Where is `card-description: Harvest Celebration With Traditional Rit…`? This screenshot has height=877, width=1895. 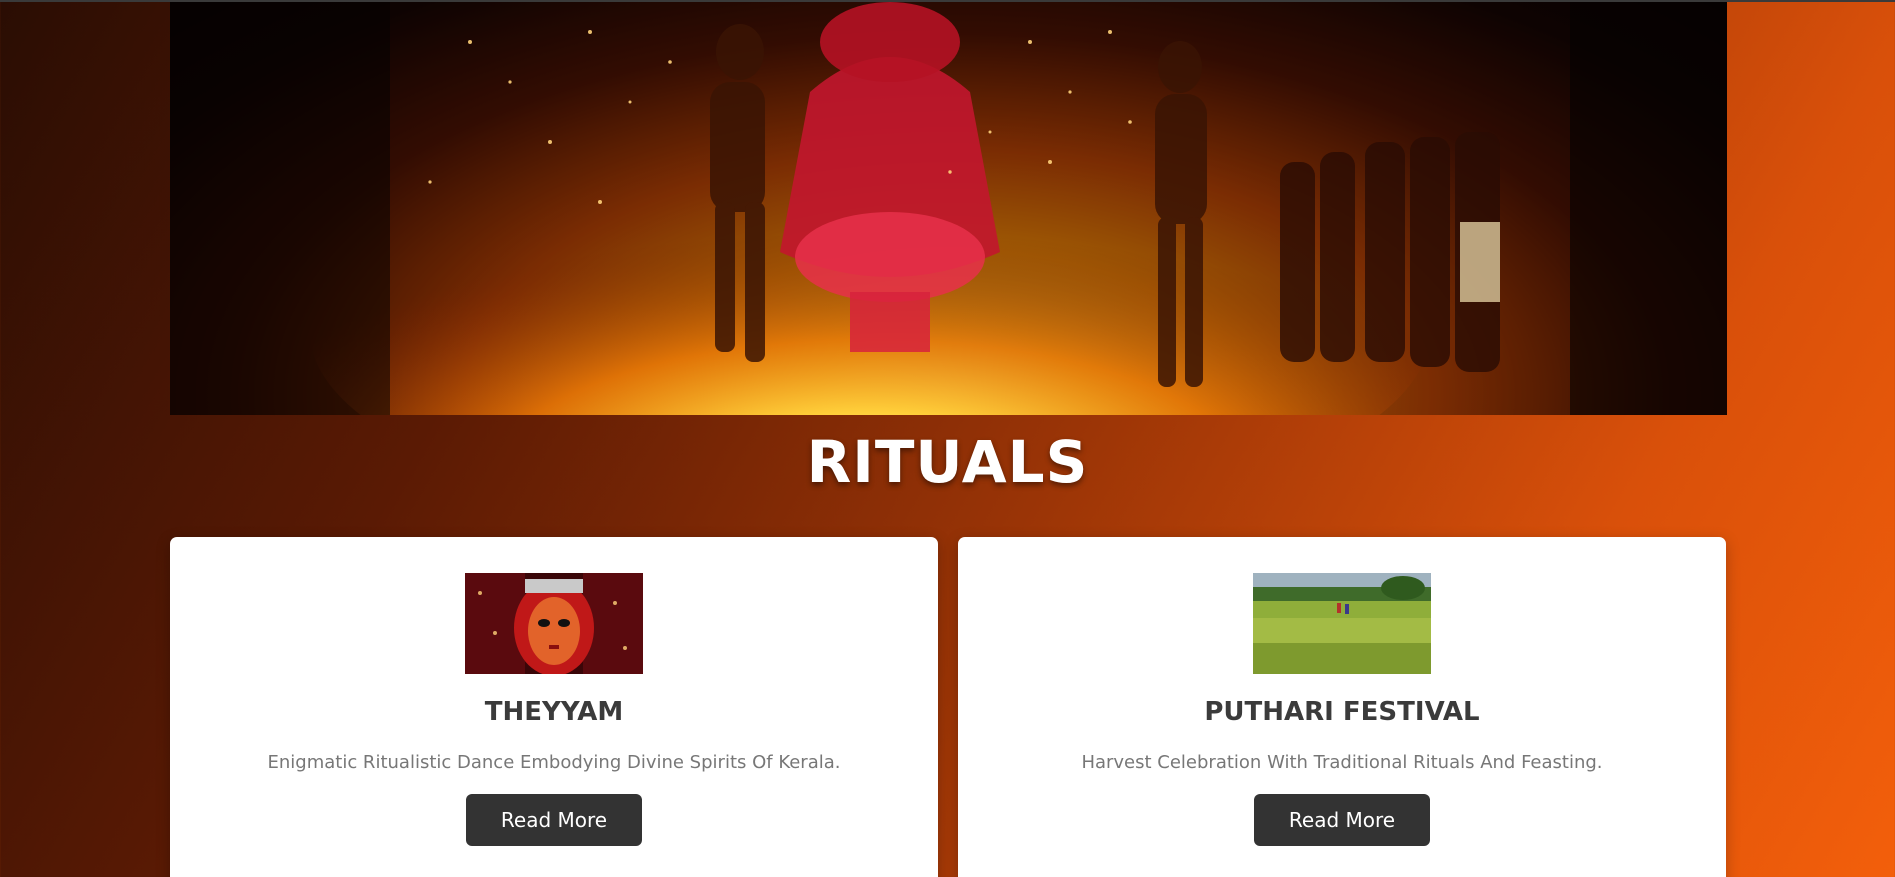 card-description: Harvest Celebration With Traditional Rit… is located at coordinates (1342, 762).